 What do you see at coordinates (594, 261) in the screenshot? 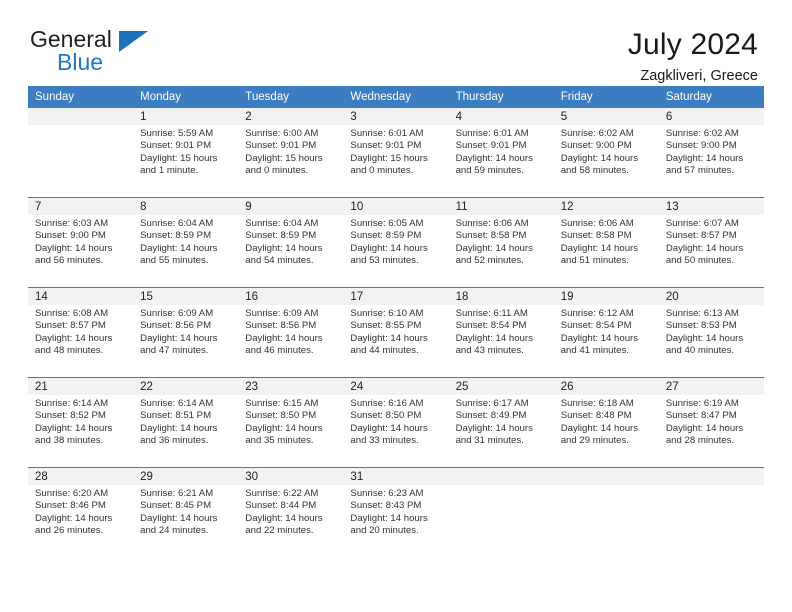
I see `daylight-text-line2: and 51 minutes.` at bounding box center [594, 261].